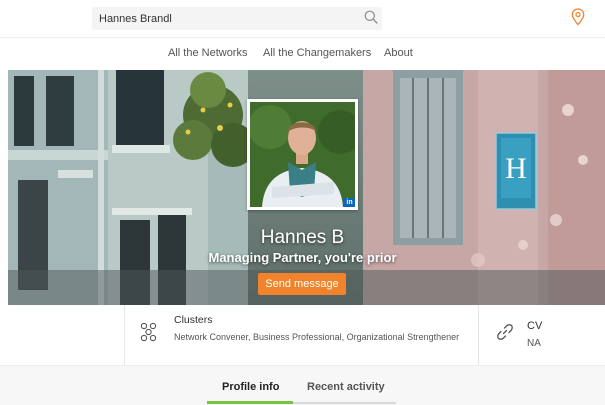 Image resolution: width=605 pixels, height=405 pixels. I want to click on tab-recent-activity: Recent activity, so click(346, 387).